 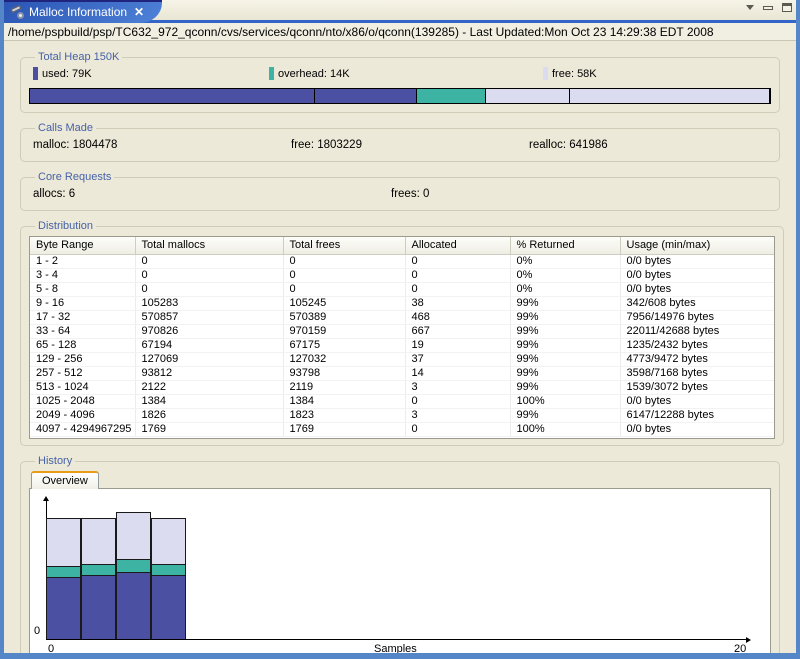 I want to click on table-cell: 7956/14976 bytes, so click(x=697, y=317).